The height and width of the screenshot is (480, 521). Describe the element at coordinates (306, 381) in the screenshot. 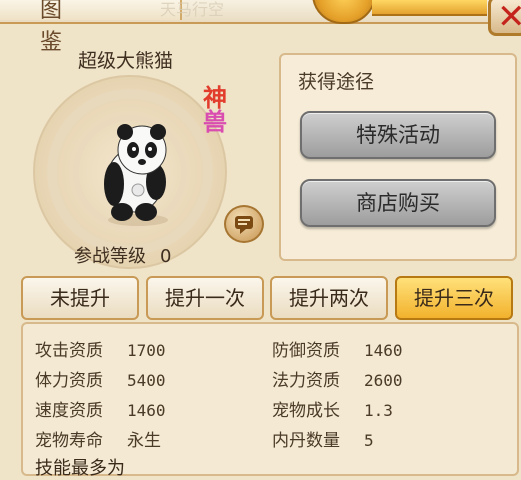

I see `stat-label: 法力资质` at that location.